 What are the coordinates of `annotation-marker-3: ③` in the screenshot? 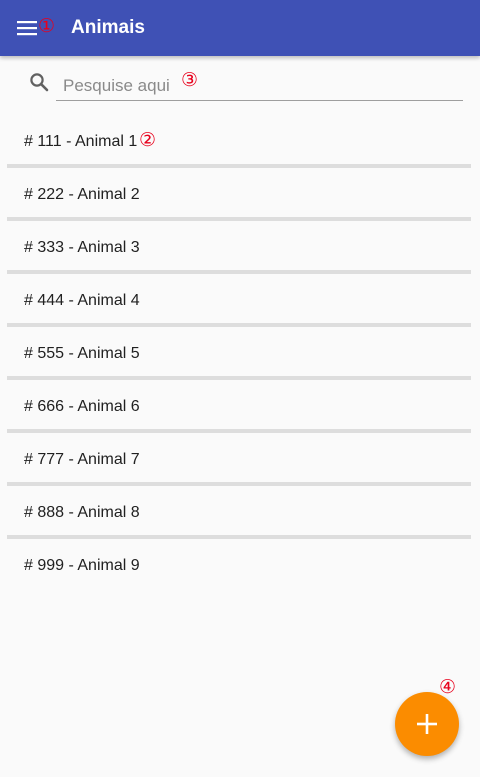 It's located at (190, 80).